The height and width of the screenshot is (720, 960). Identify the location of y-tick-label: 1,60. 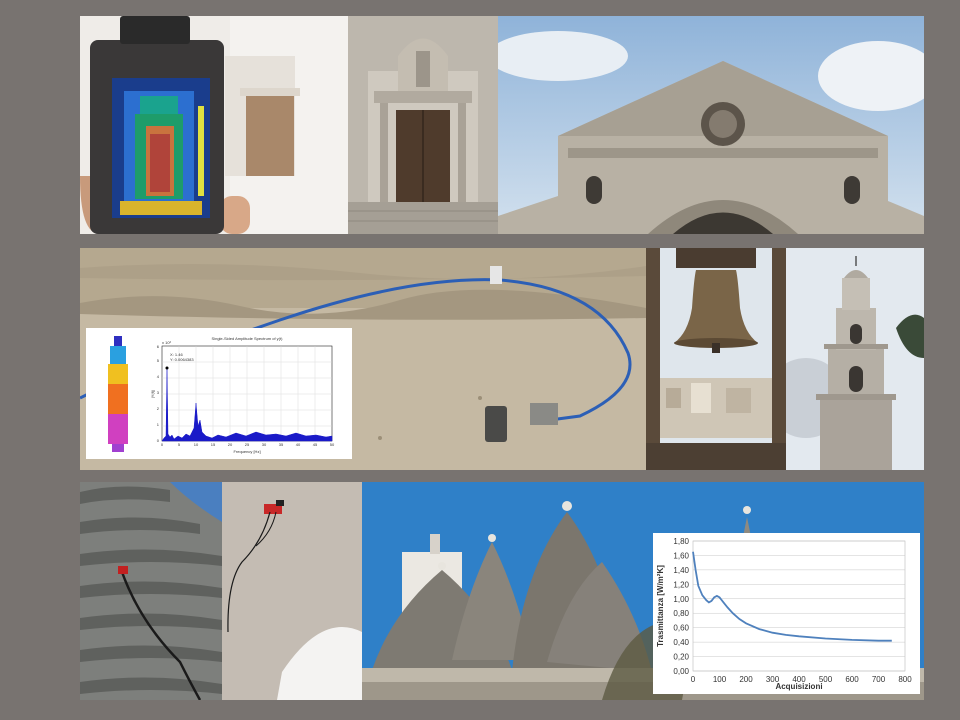
(681, 555).